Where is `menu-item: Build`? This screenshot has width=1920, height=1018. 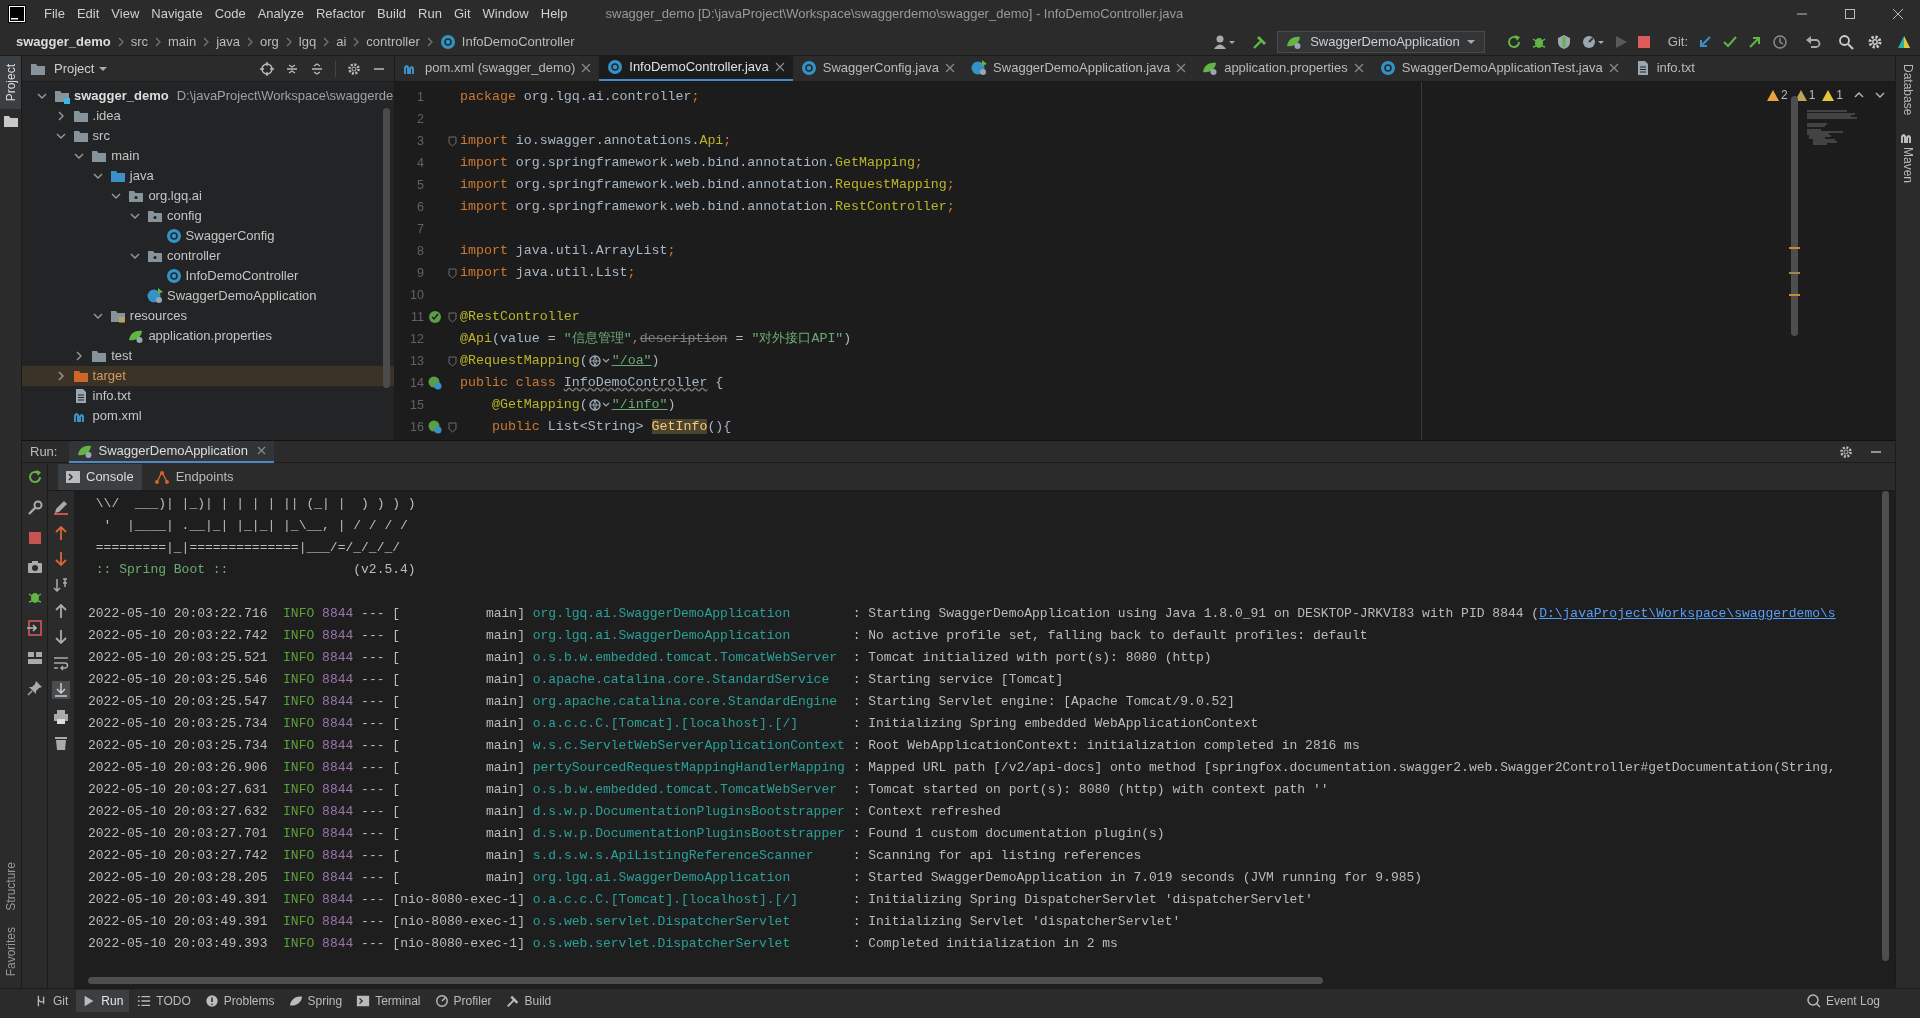 menu-item: Build is located at coordinates (391, 14).